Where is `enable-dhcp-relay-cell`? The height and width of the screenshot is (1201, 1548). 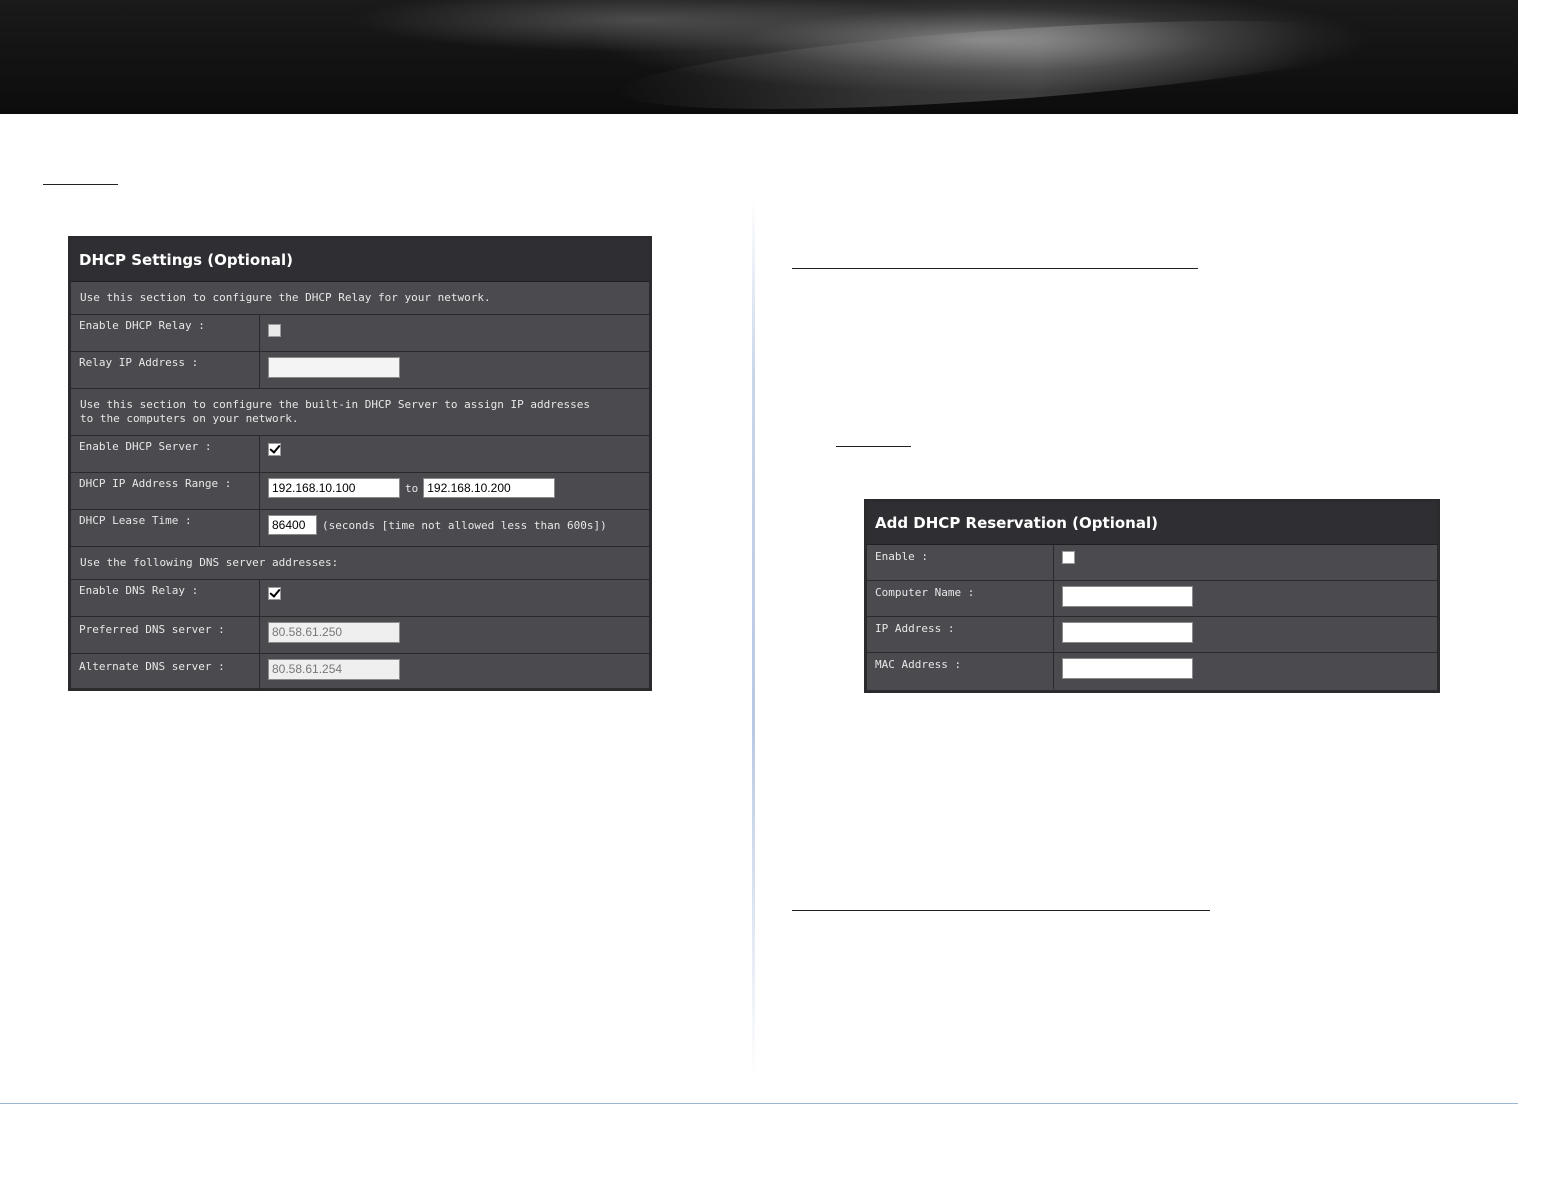
enable-dhcp-relay-cell is located at coordinates (454, 333).